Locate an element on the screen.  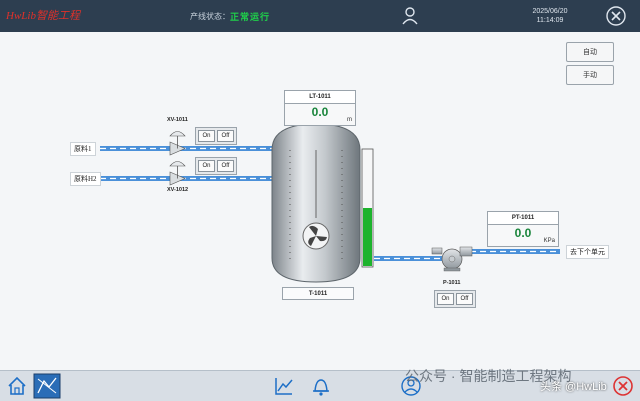
feed-1-label: 原料1 is located at coordinates (83, 149).